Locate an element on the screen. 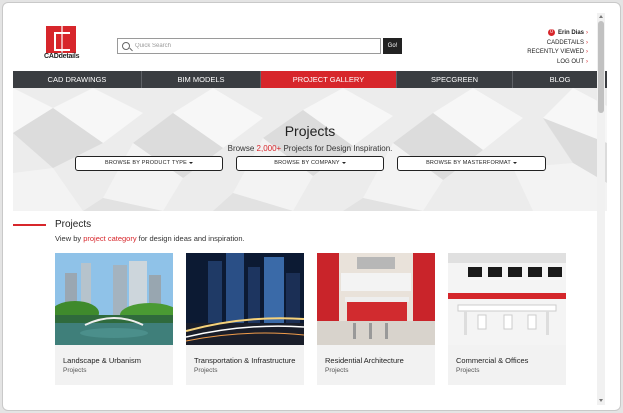 This screenshot has height=413, width=623. scroll-up-arrow-icon is located at coordinates (601, 16).